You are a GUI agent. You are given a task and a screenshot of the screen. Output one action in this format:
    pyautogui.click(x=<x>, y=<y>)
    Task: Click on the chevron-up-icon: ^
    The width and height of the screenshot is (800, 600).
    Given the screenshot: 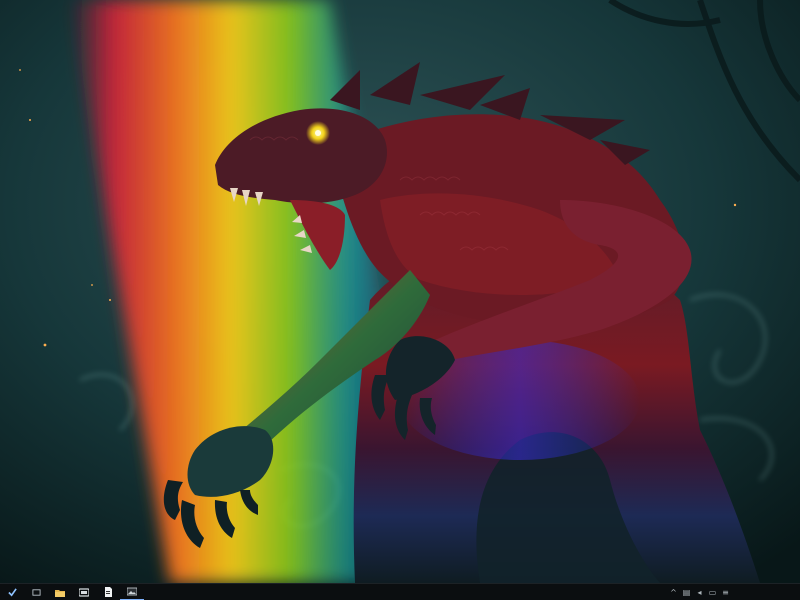 What is the action you would take?
    pyautogui.click(x=673, y=592)
    